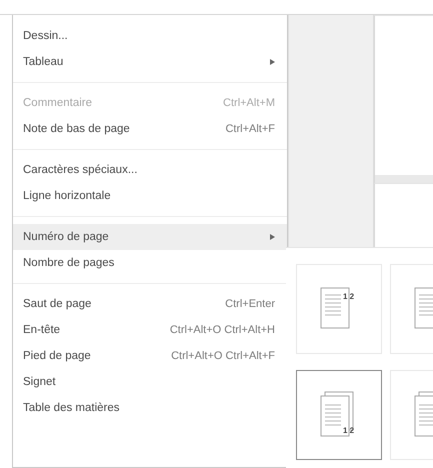 This screenshot has height=468, width=433. Describe the element at coordinates (150, 382) in the screenshot. I see `menu-item: Signet` at that location.